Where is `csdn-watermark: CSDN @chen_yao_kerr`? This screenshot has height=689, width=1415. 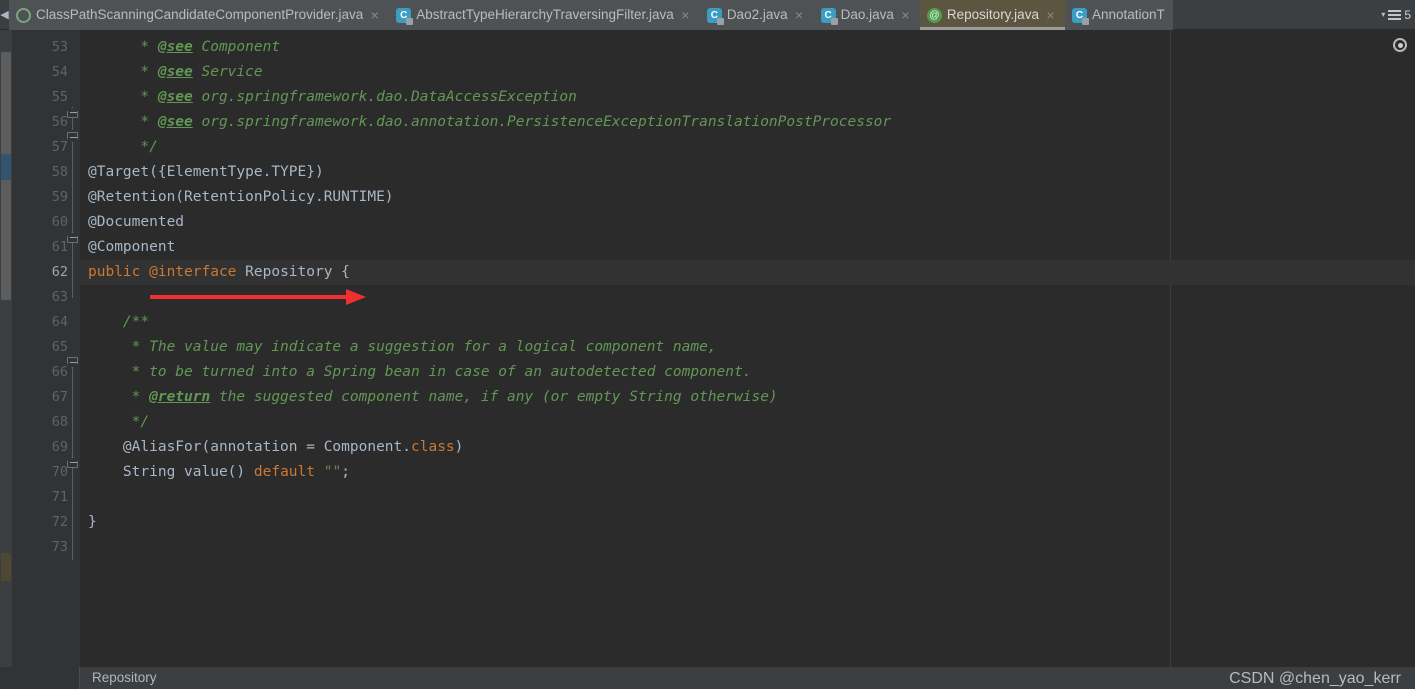
csdn-watermark: CSDN @chen_yao_kerr is located at coordinates (1315, 678).